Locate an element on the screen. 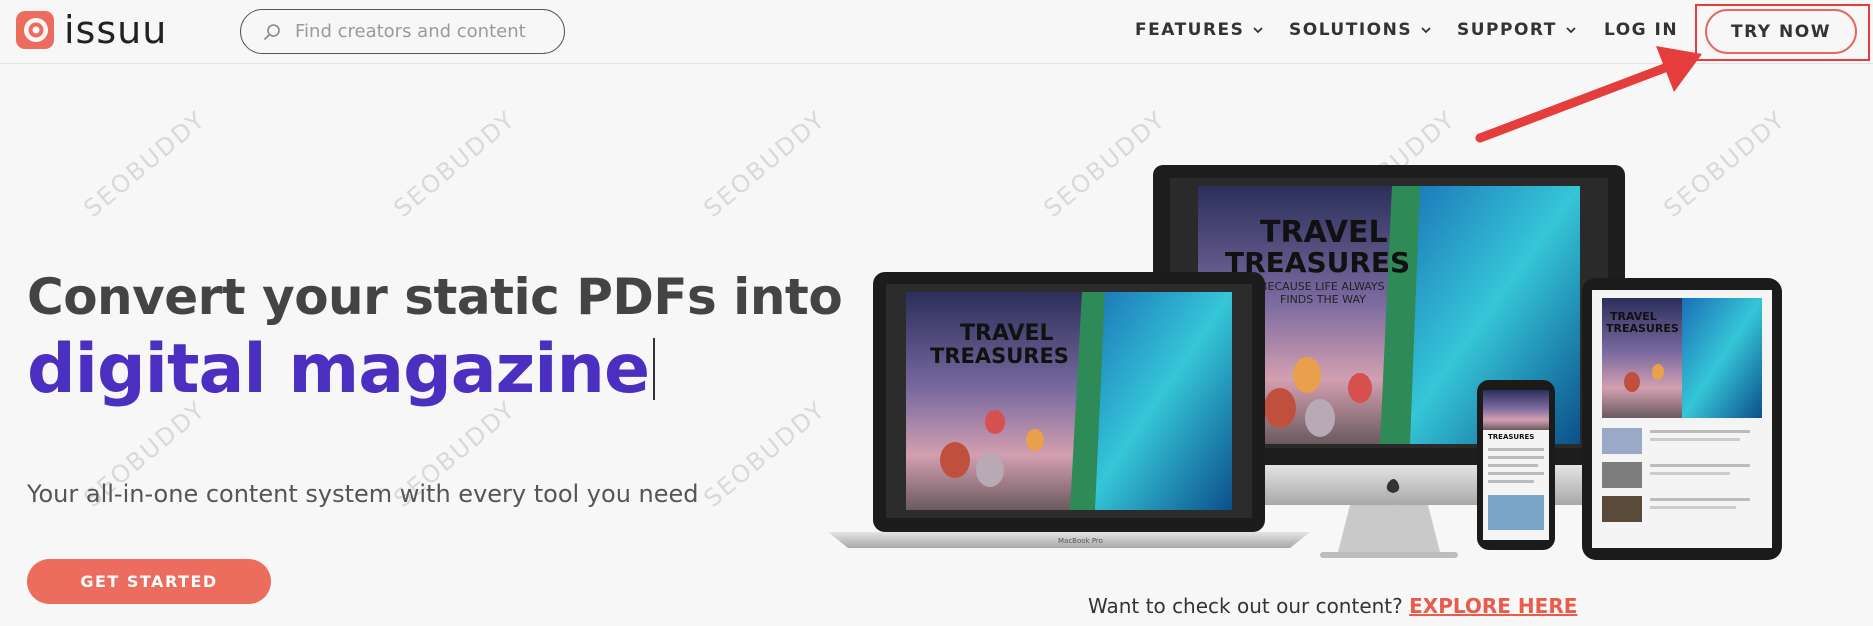 The image size is (1873, 626). text-cursor is located at coordinates (654, 369).